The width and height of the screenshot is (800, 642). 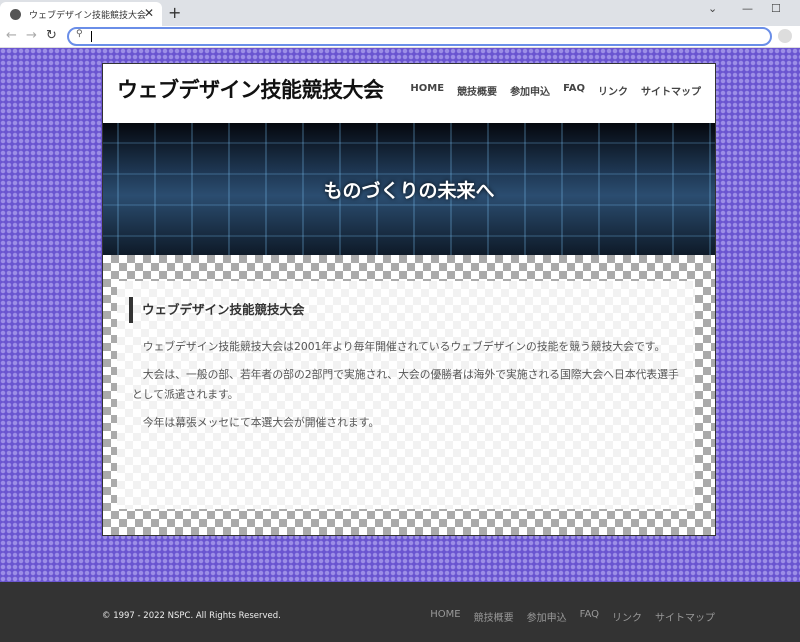 I want to click on global-nav: HOME 競技概要 参加申込 FAQ リンク サイトマップ, so click(x=555, y=90).